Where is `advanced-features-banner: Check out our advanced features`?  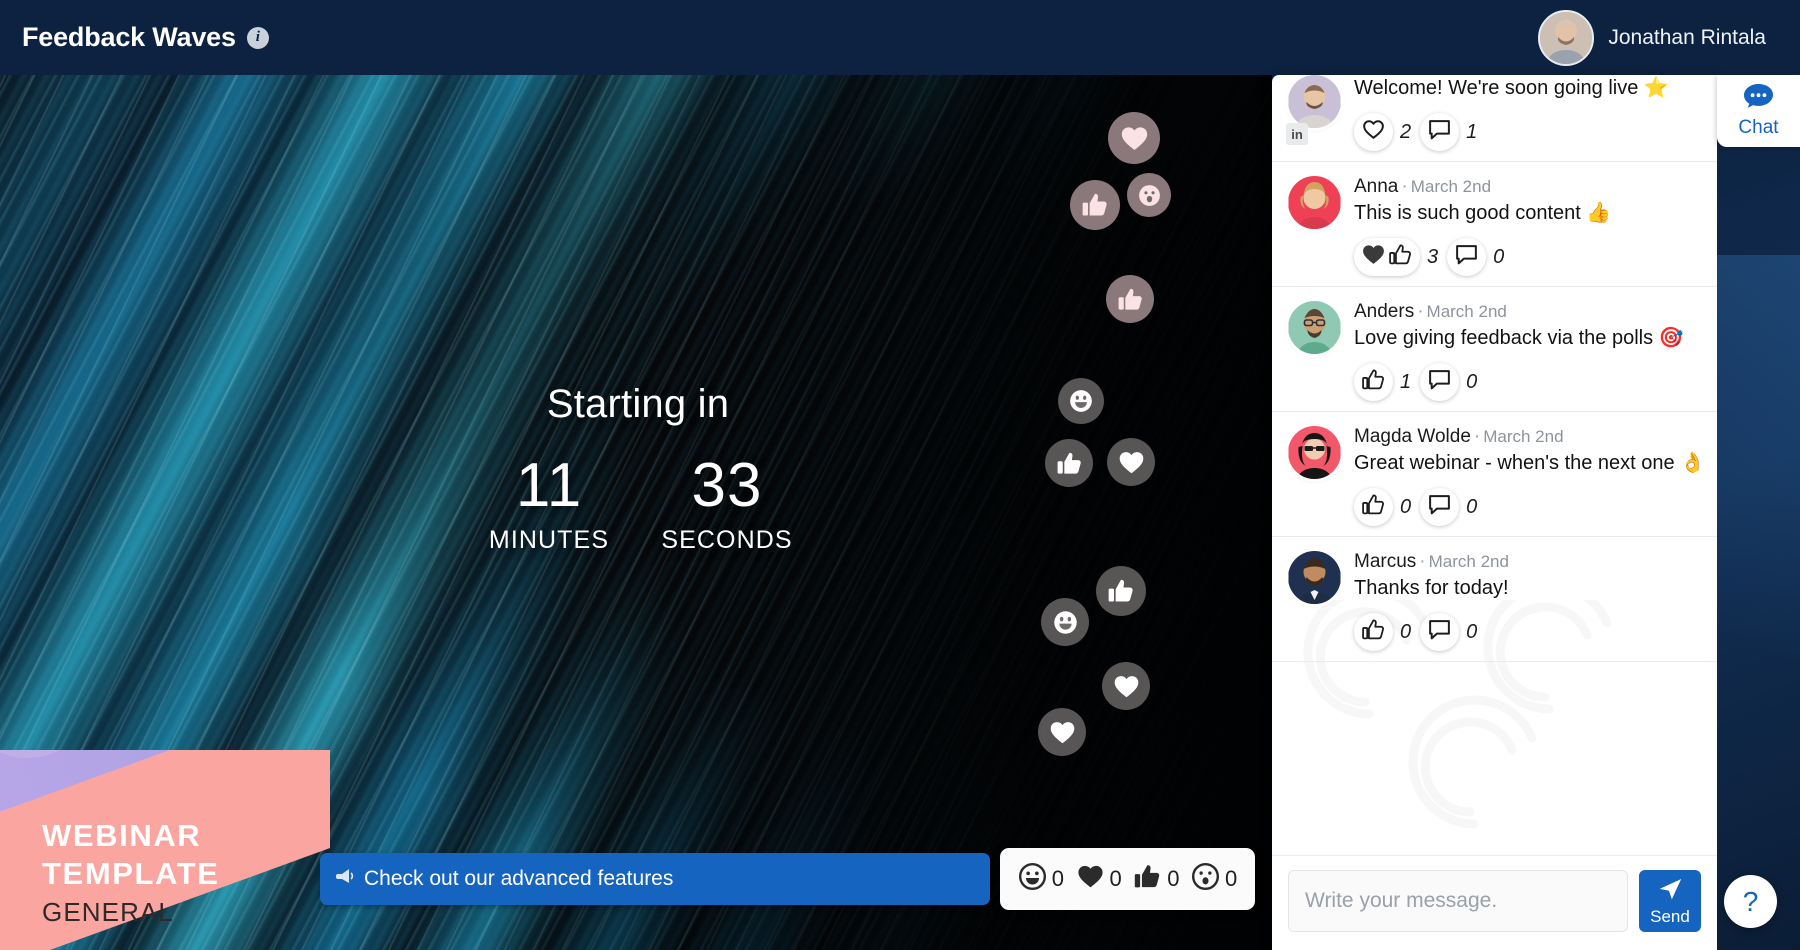 advanced-features-banner: Check out our advanced features is located at coordinates (655, 879).